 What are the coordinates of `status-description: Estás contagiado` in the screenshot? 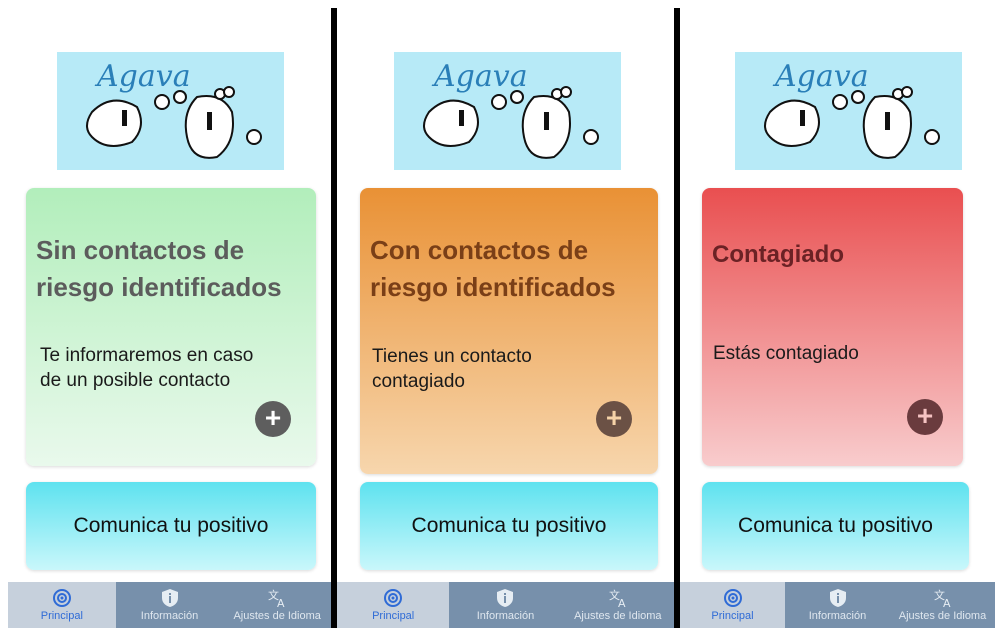 It's located at (786, 353).